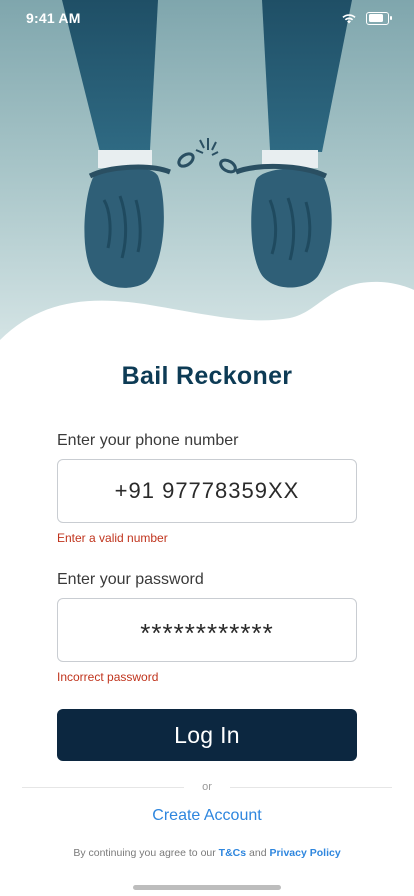  What do you see at coordinates (112, 538) in the screenshot?
I see `phone-error: Enter a valid number` at bounding box center [112, 538].